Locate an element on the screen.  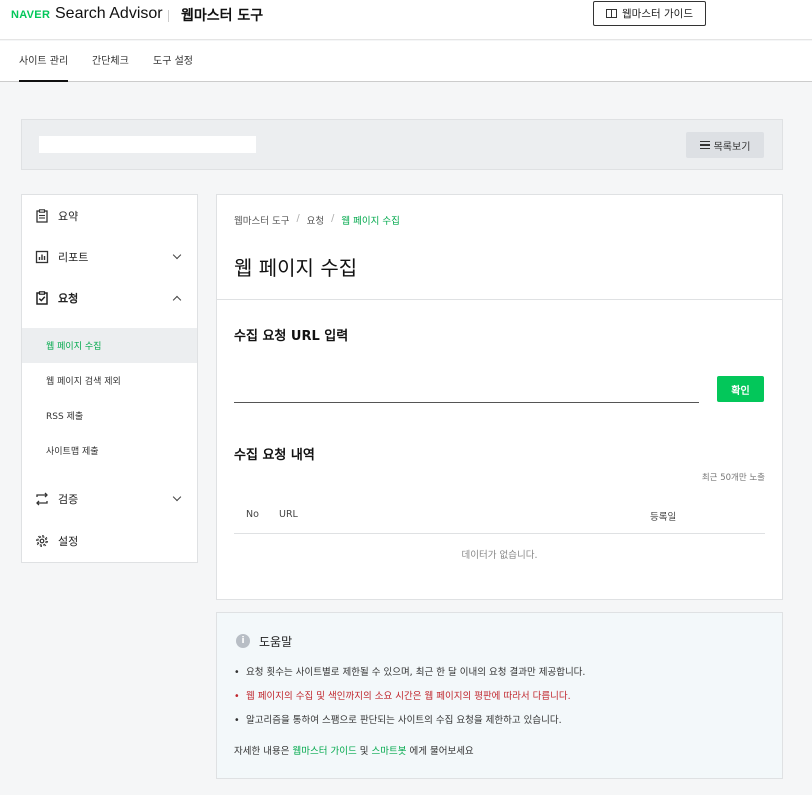
swap-arrows-icon is located at coordinates (42, 499).